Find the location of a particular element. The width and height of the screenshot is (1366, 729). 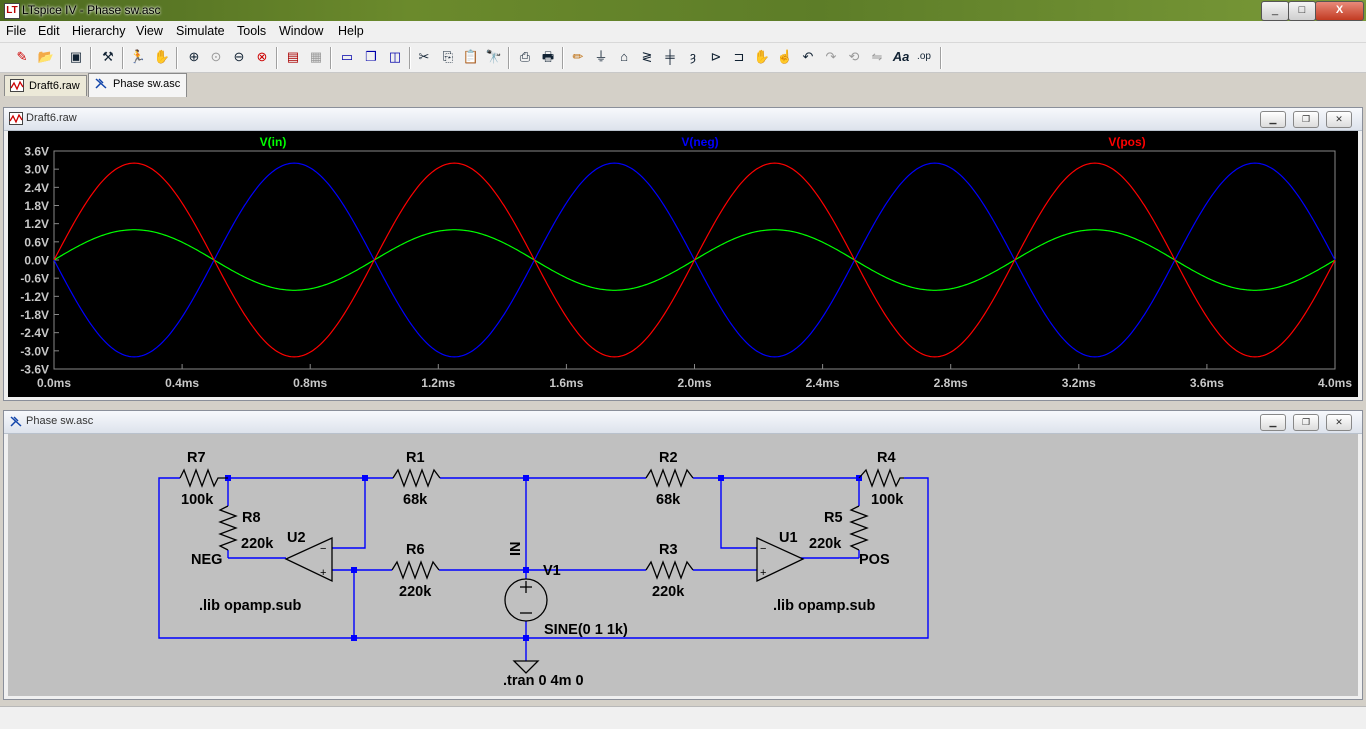

save-icon: ▣ is located at coordinates (76, 57).